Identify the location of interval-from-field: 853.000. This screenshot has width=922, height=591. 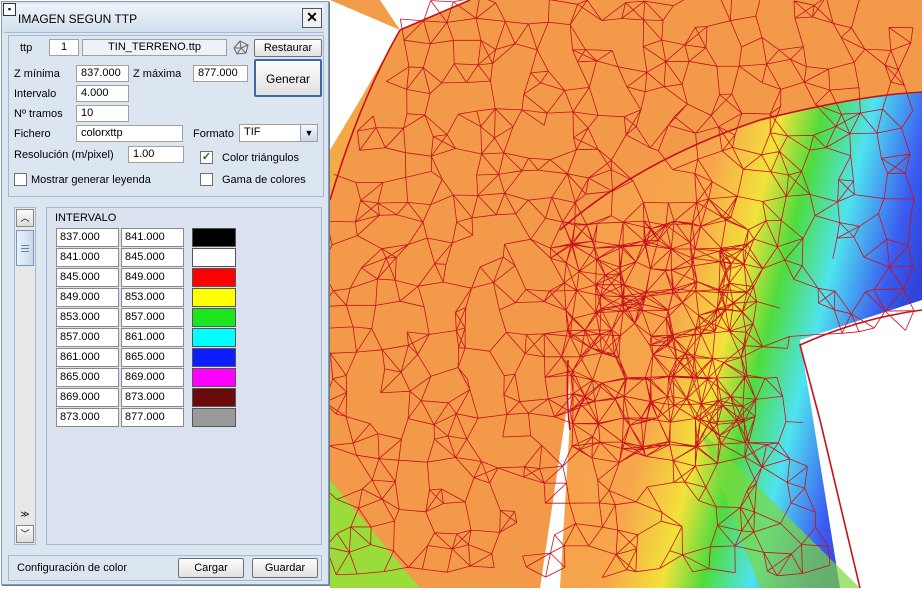
(87, 317).